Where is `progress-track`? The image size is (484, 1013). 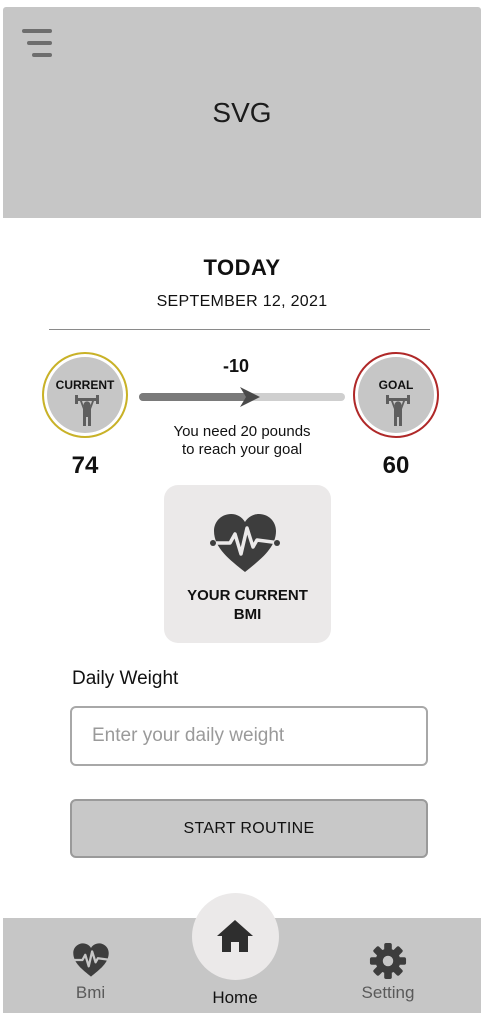 progress-track is located at coordinates (242, 397).